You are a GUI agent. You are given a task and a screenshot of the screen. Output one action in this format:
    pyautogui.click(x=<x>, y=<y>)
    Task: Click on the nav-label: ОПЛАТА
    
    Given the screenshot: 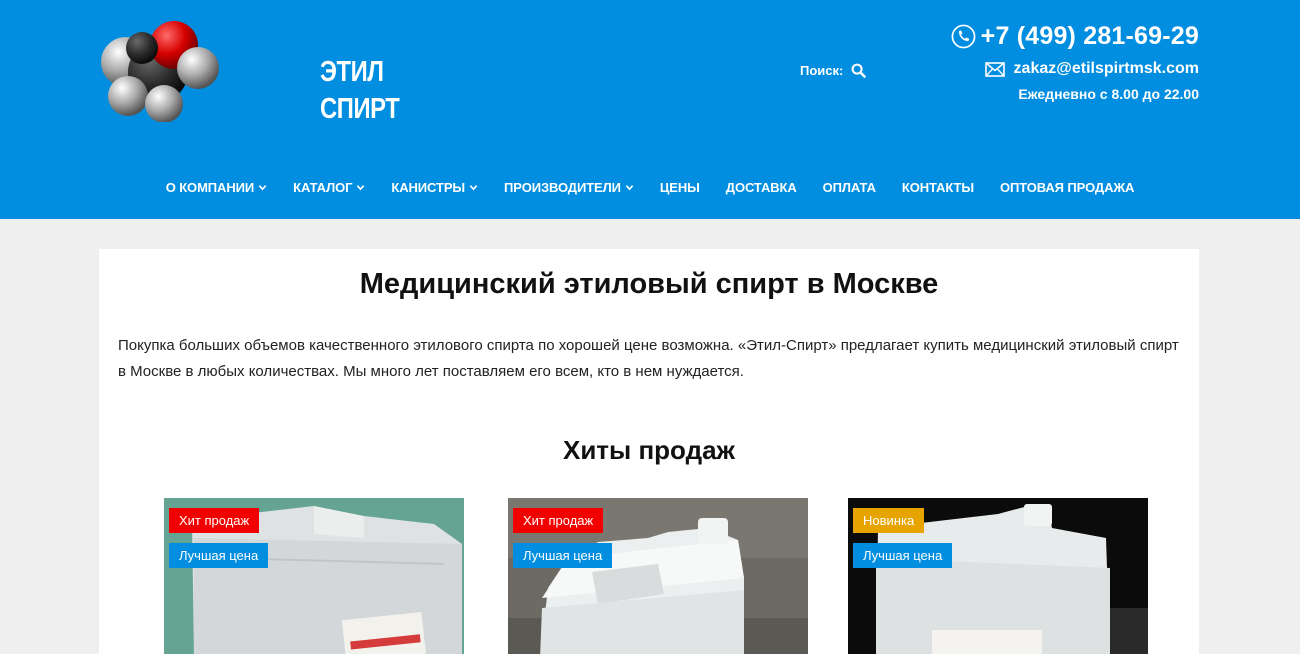 What is the action you would take?
    pyautogui.click(x=849, y=187)
    